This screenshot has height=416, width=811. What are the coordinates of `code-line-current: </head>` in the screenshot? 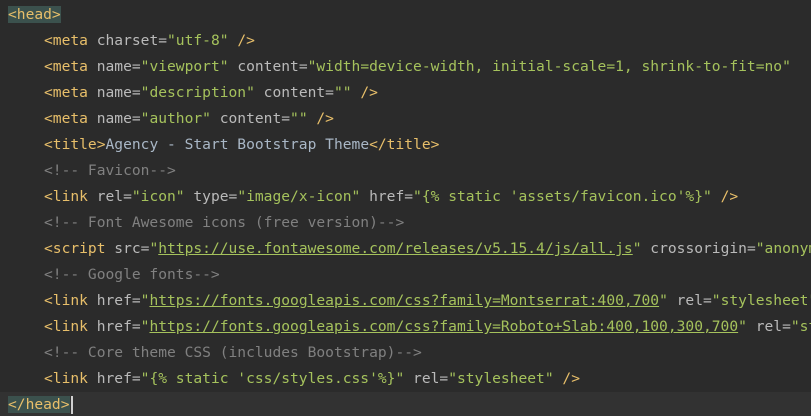 It's located at (405, 404).